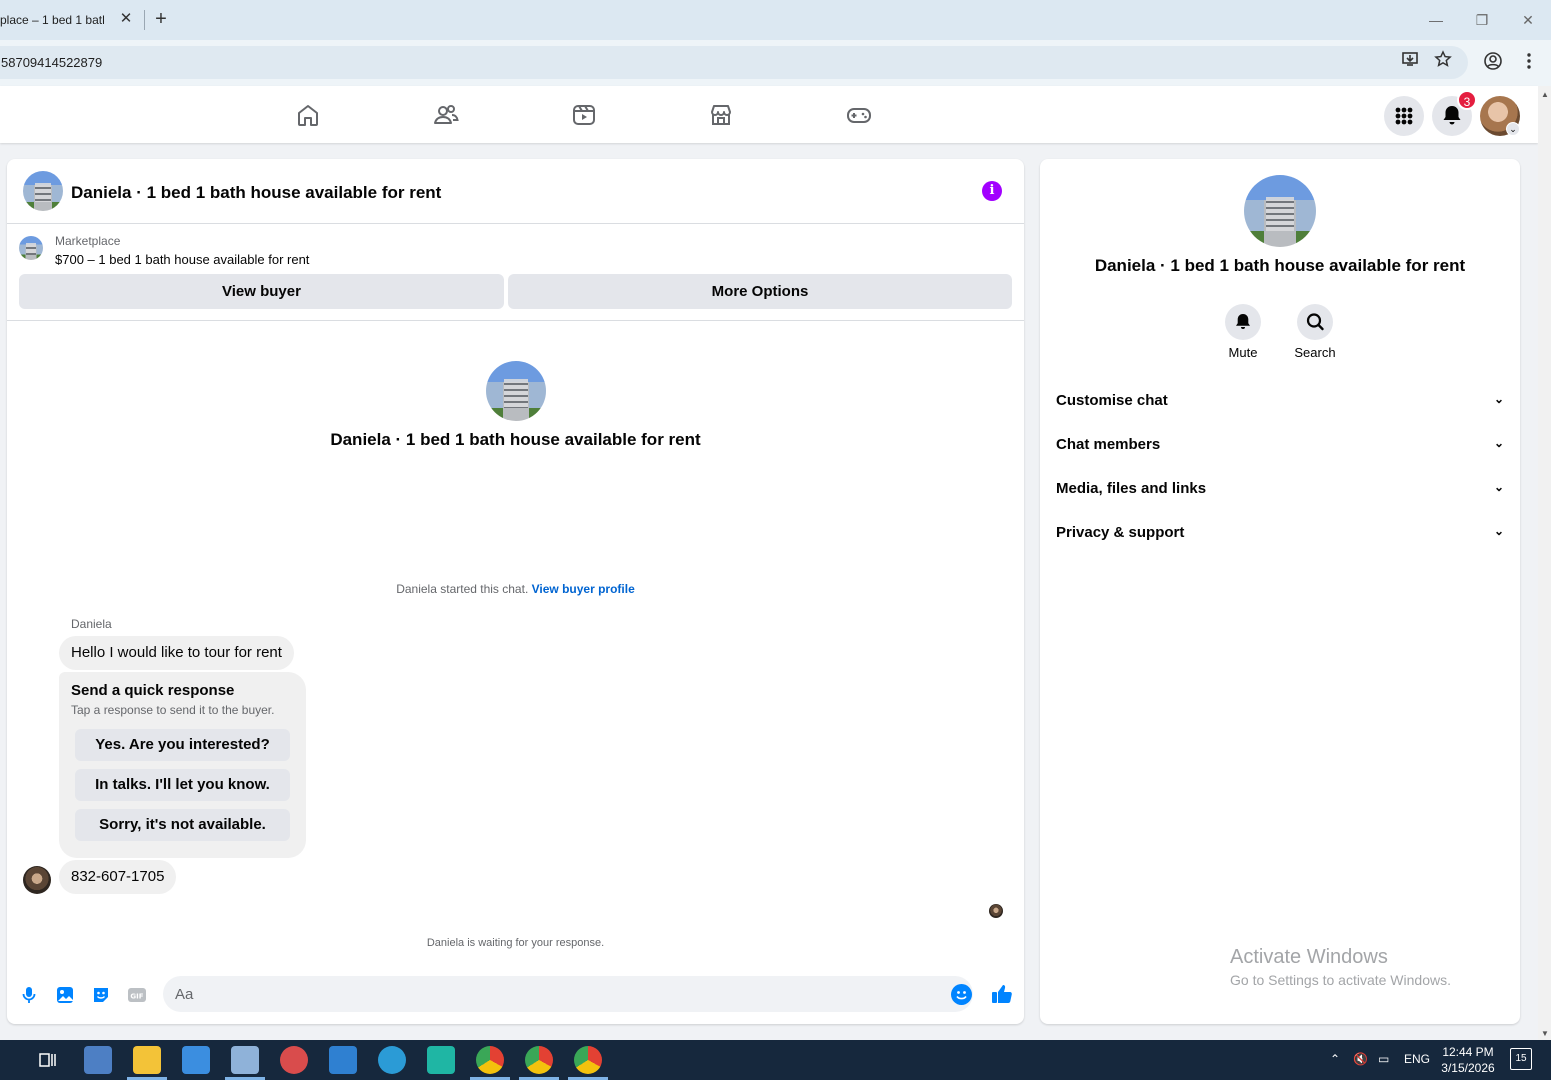 The height and width of the screenshot is (1080, 1551). Describe the element at coordinates (147, 1060) in the screenshot. I see `file-explorer-icon` at that location.